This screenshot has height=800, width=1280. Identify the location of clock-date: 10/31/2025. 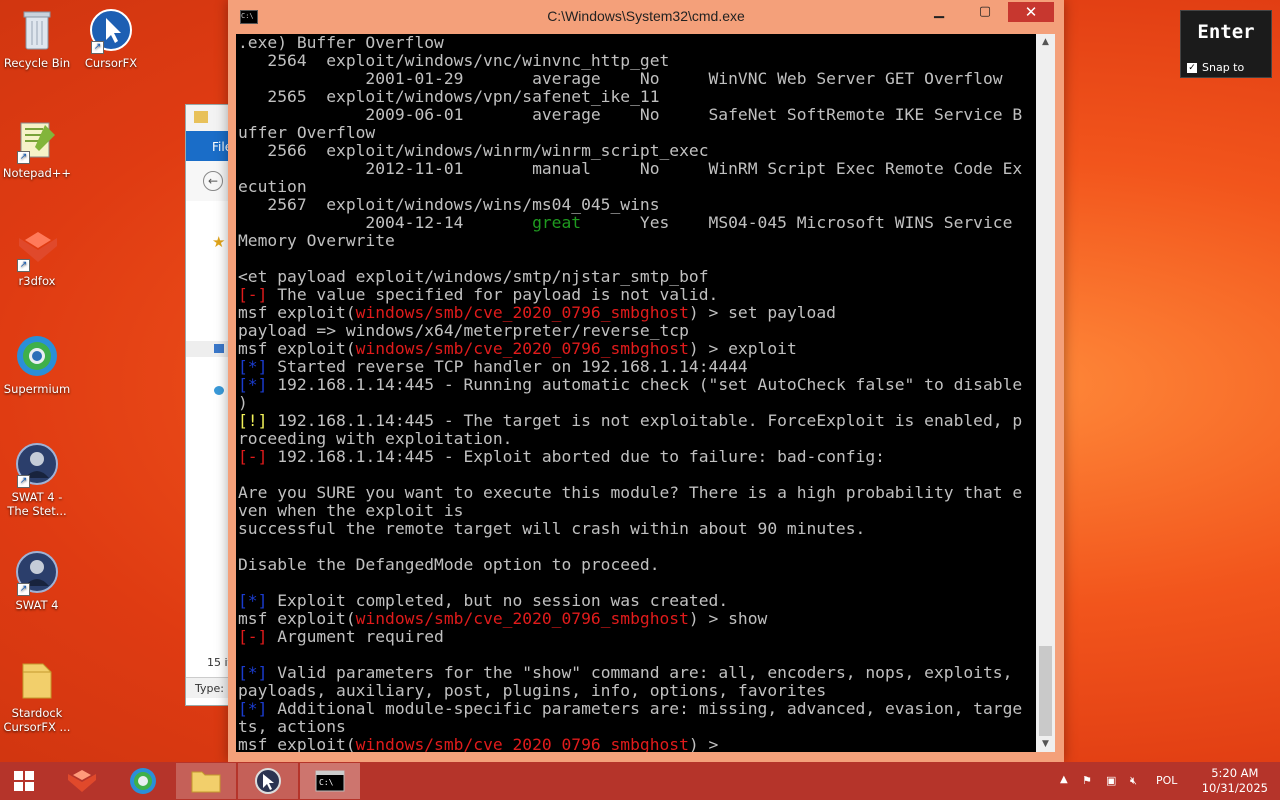
(1234, 788).